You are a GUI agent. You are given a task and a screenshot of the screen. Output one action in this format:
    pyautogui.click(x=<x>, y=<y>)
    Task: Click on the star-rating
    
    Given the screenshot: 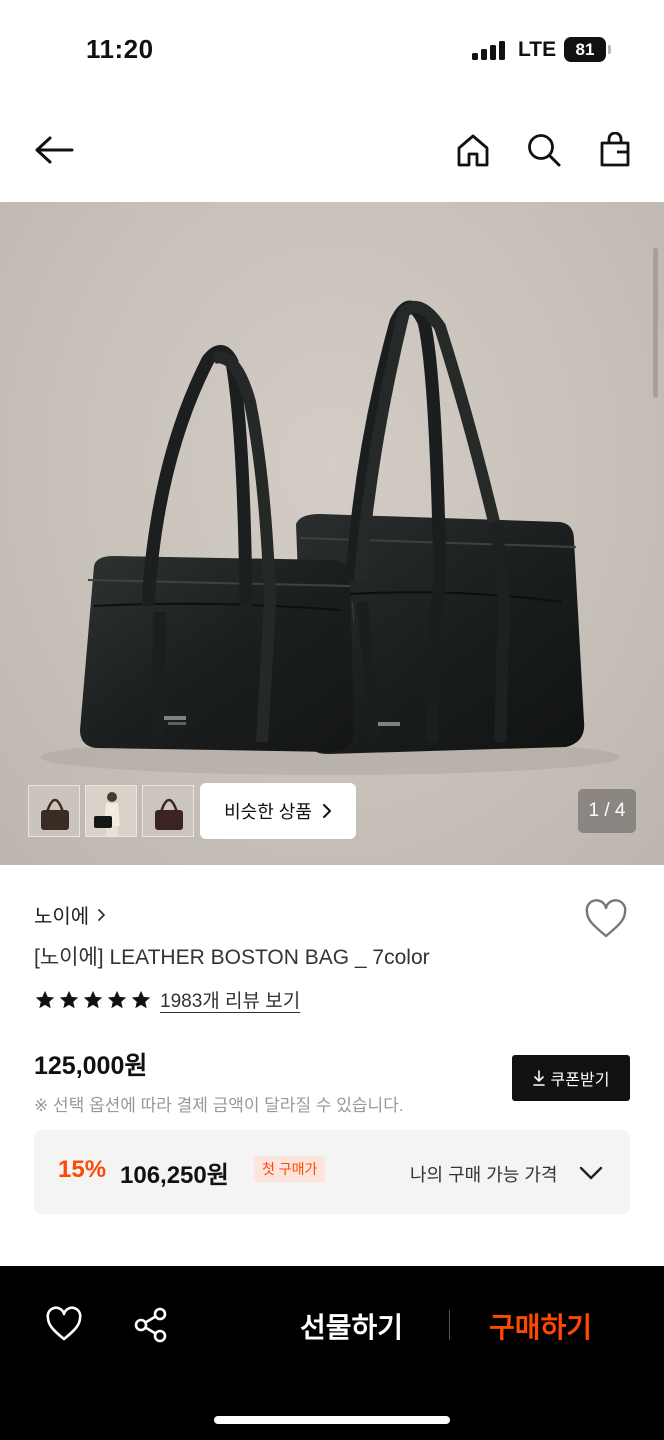 What is the action you would take?
    pyautogui.click(x=93, y=1000)
    